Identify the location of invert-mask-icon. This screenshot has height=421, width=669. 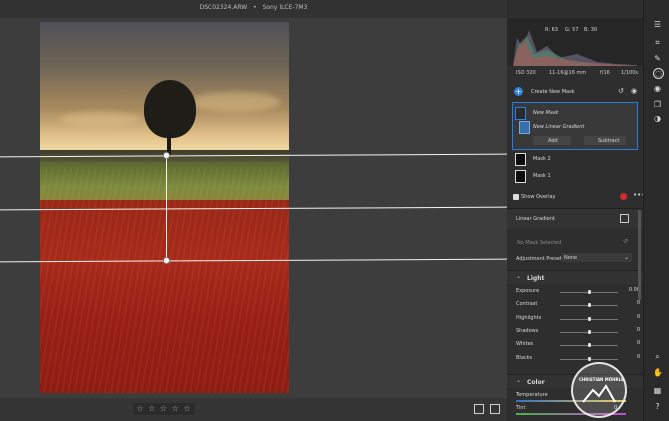
(624, 218).